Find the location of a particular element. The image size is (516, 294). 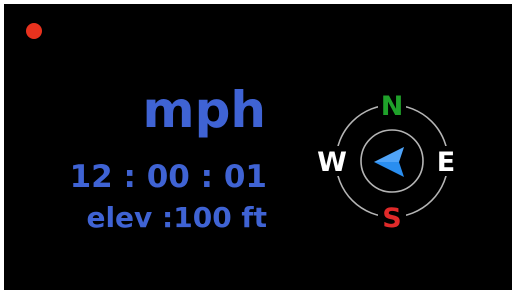

compass-south-label: S is located at coordinates (391, 218).